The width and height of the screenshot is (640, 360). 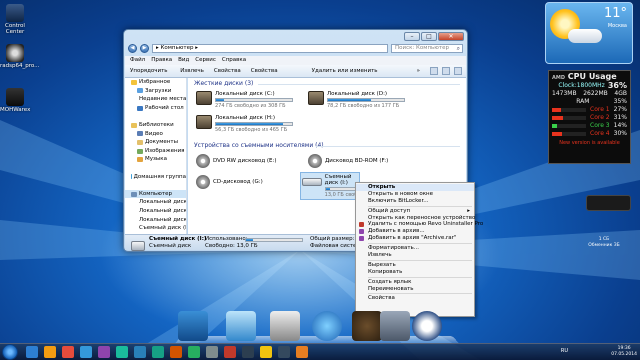 What do you see at coordinates (155, 228) in the screenshot?
I see `nav-item: Съемный диск (I:` at bounding box center [155, 228].